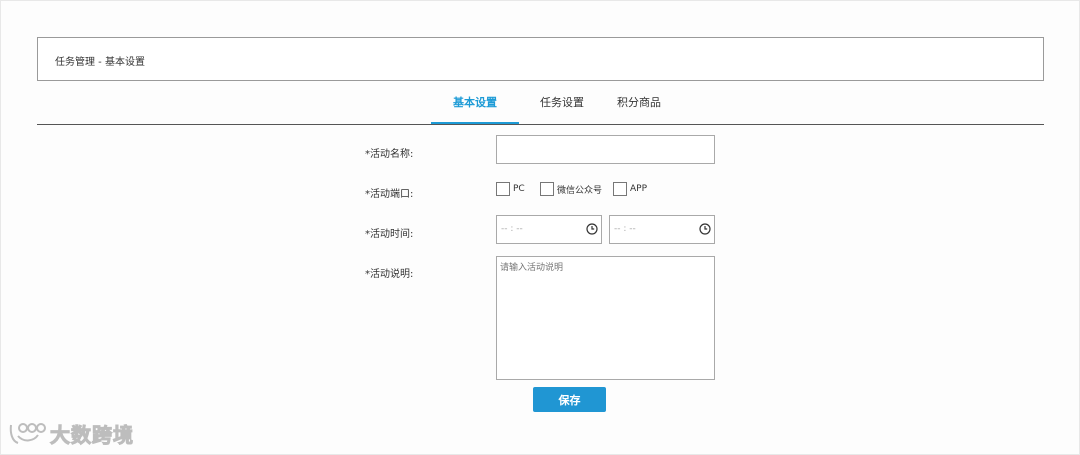 The width and height of the screenshot is (1080, 455). Describe the element at coordinates (547, 189) in the screenshot. I see `port-wechat-checkbox` at that location.